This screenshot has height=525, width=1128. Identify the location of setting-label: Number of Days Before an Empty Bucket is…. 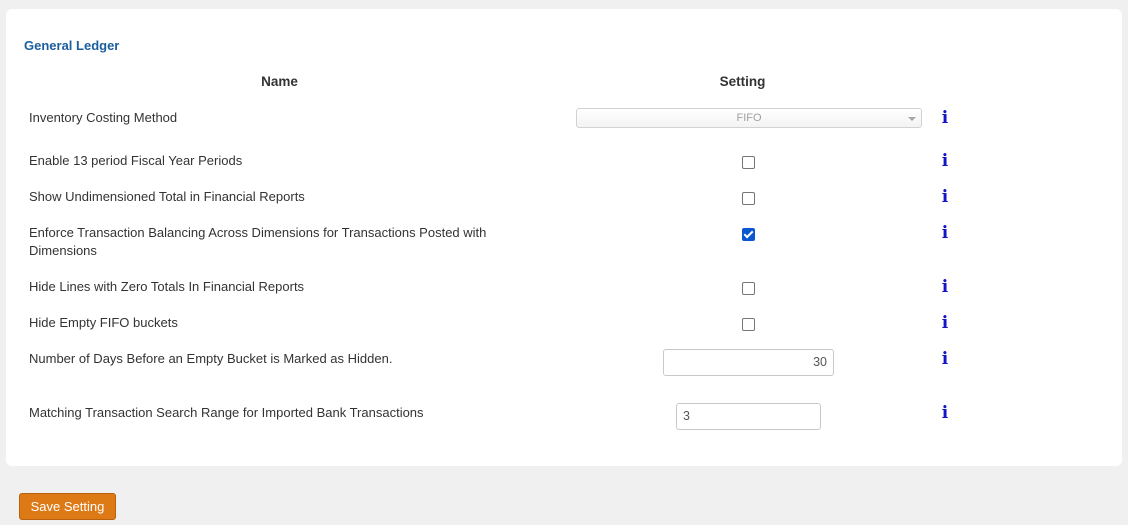
(211, 358).